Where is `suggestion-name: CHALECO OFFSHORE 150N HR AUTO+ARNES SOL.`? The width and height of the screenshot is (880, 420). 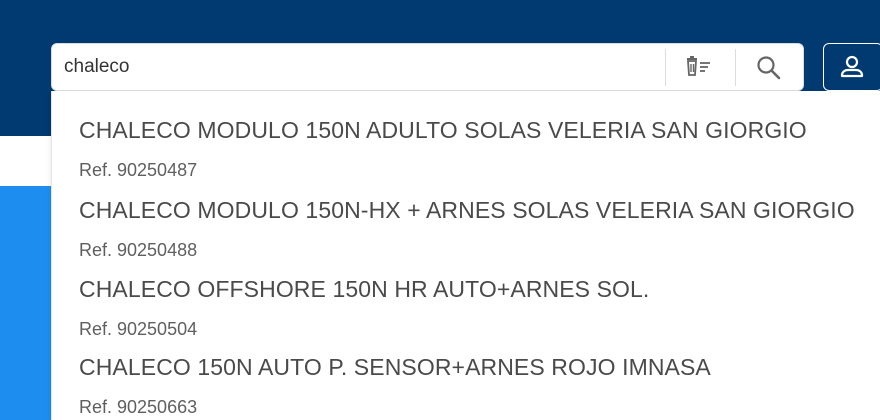
suggestion-name: CHALECO OFFSHORE 150N HR AUTO+ARNES SOL. is located at coordinates (364, 289).